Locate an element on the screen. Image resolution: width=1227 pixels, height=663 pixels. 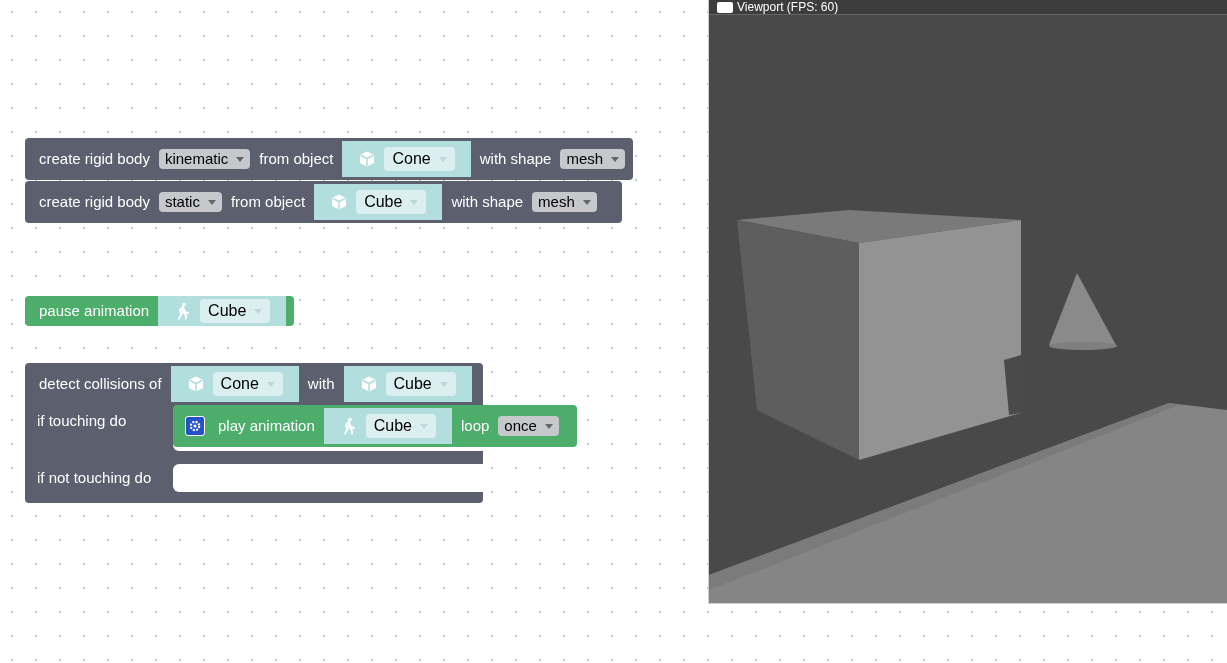
gear-icon is located at coordinates (195, 426).